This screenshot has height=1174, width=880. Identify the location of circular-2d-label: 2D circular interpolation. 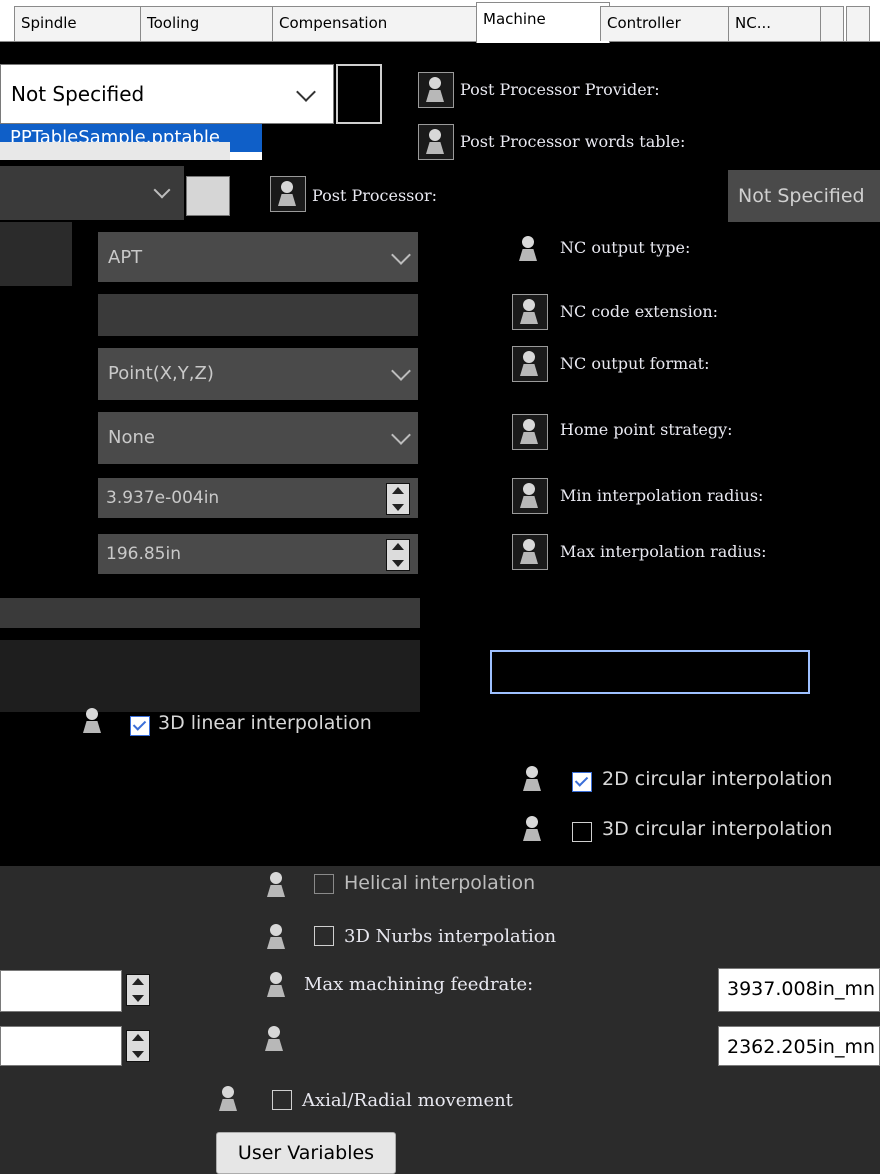
(717, 779).